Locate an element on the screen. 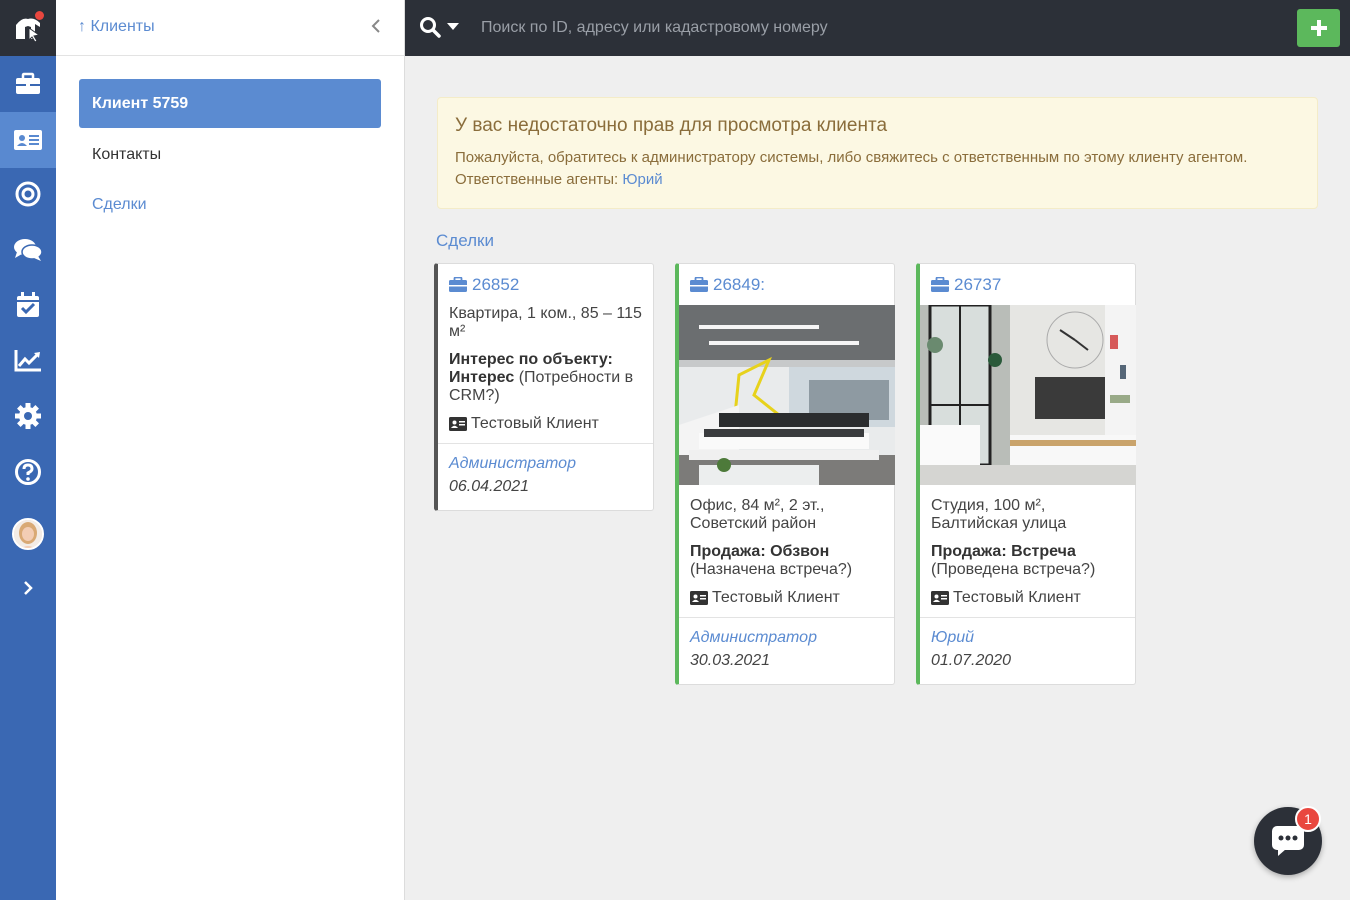  help-icon is located at coordinates (28, 472).